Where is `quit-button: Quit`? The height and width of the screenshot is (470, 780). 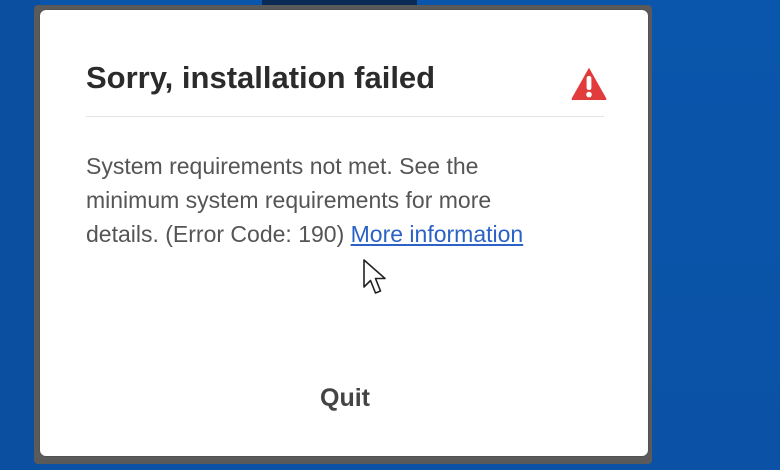
quit-button: Quit is located at coordinates (345, 398).